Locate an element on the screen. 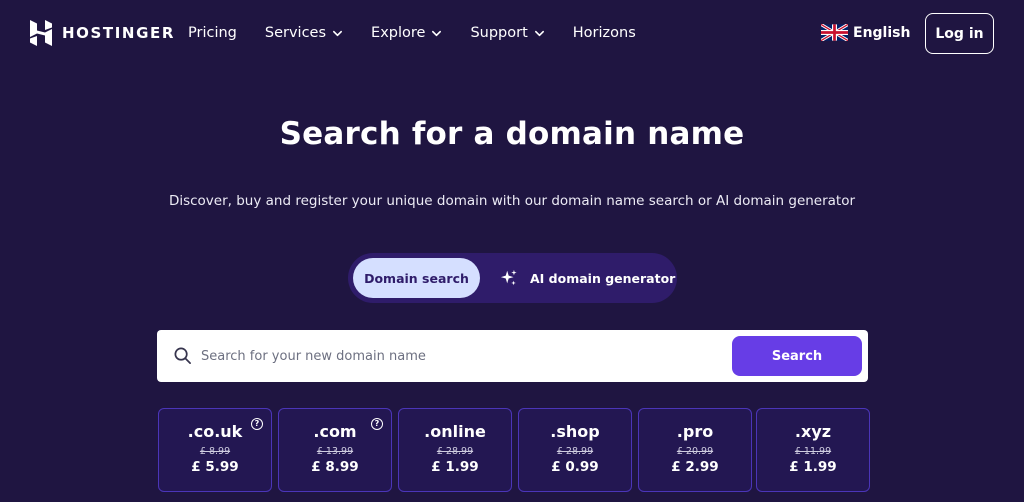 This screenshot has width=1024, height=502. tld-name: .pro is located at coordinates (695, 431).